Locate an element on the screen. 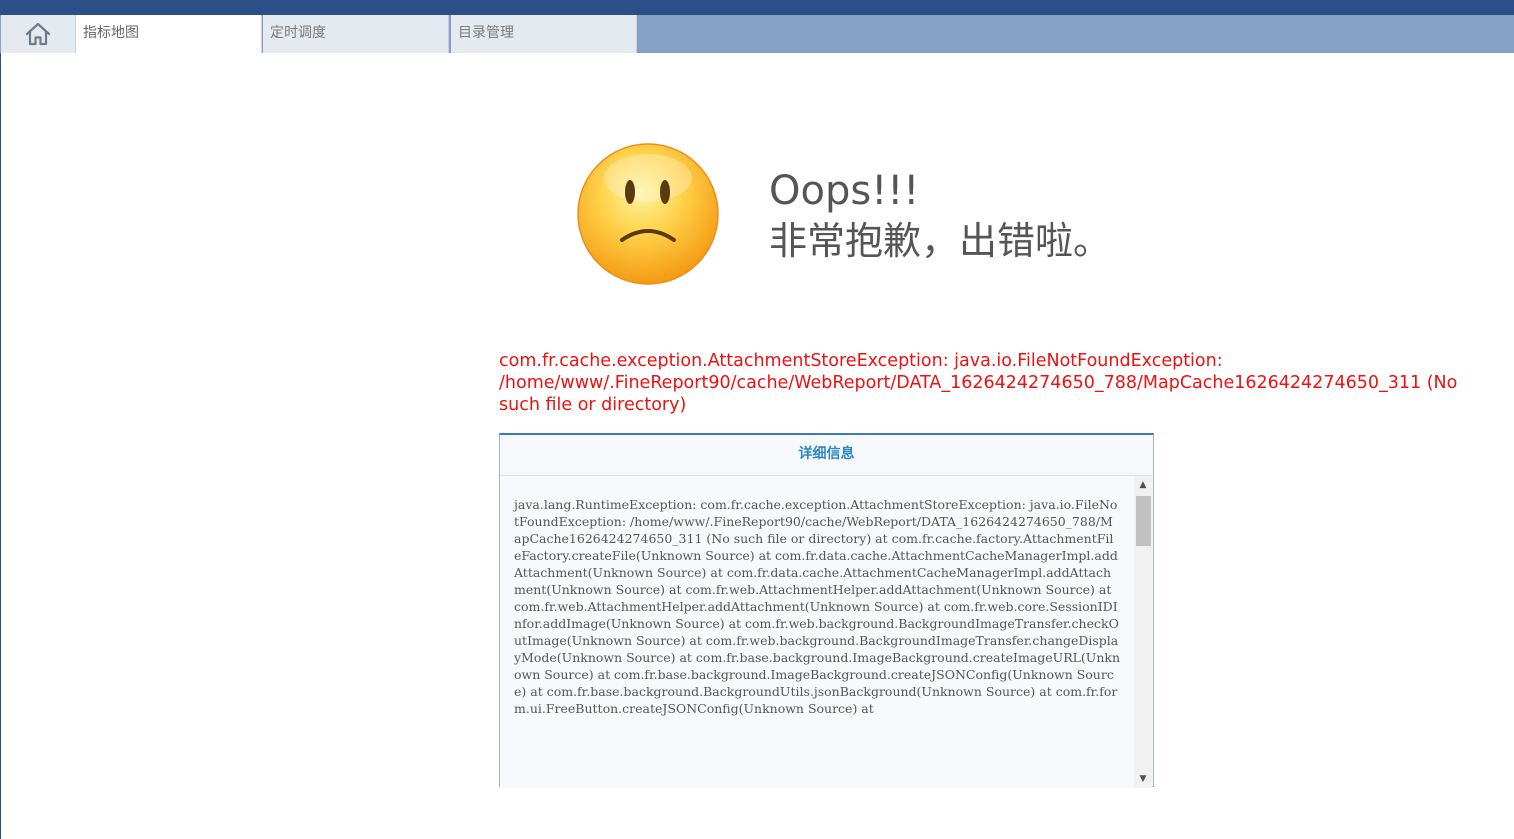 Image resolution: width=1514 pixels, height=839 pixels. left-border is located at coordinates (0, 446).